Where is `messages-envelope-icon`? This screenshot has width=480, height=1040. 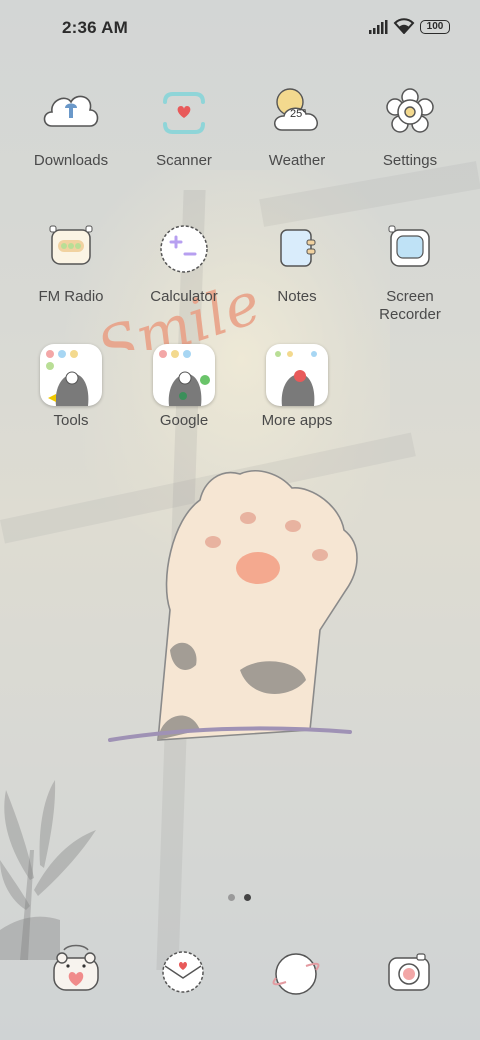
messages-envelope-icon is located at coordinates (183, 972).